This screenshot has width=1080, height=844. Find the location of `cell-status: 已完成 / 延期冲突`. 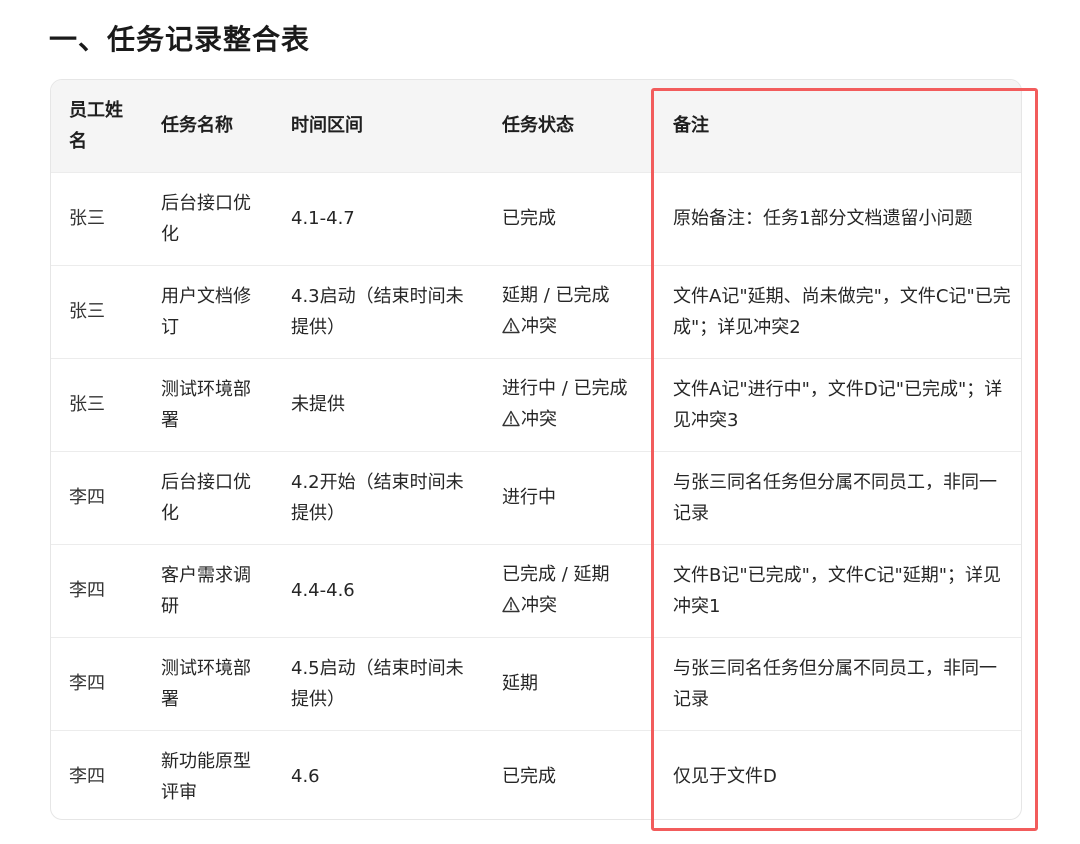

cell-status: 已完成 / 延期冲突 is located at coordinates (569, 590).